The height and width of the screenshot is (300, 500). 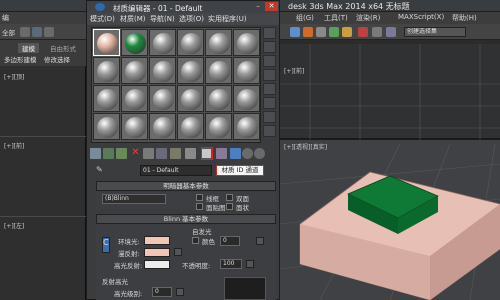 I want to click on menu-maxscript: MAXScript(X), so click(x=421, y=17).